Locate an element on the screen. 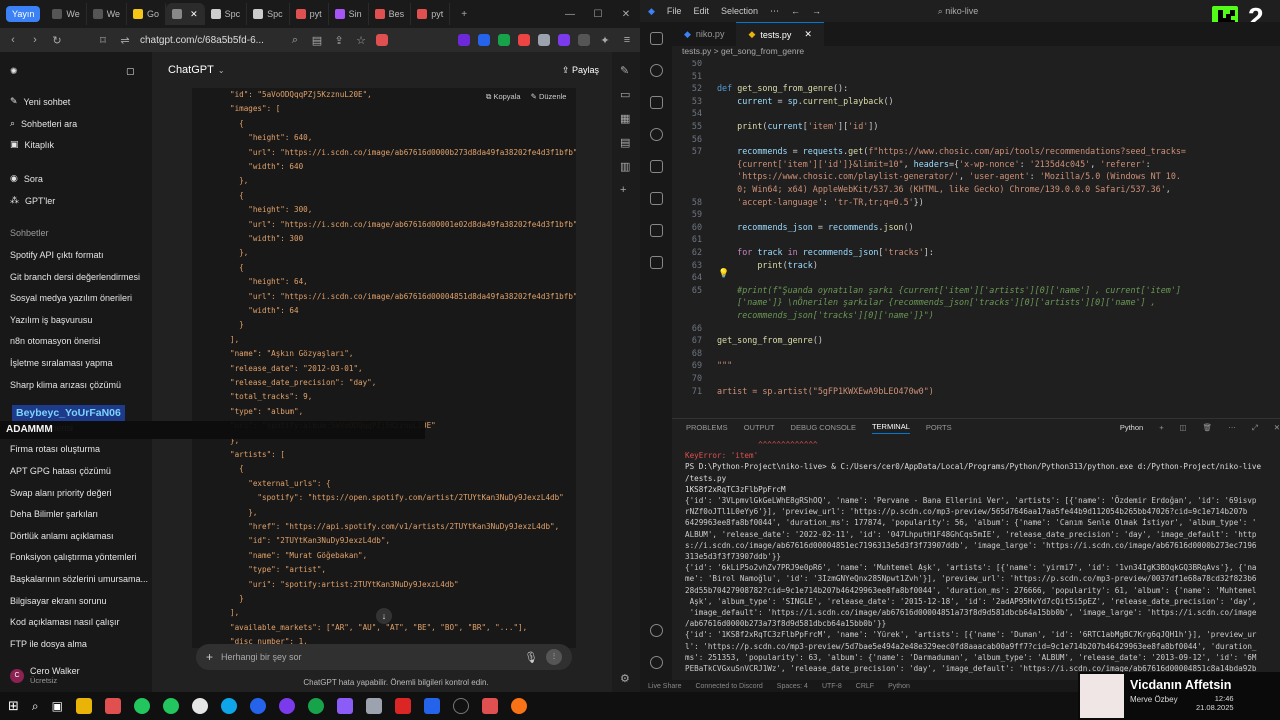  share-button: ⇪ Paylaş is located at coordinates (580, 70).